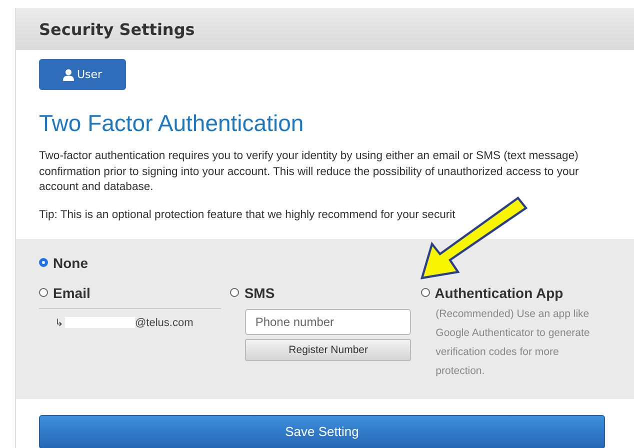  I want to click on option-description: (Recommended) Use an app like Google Authenticator to generate verification codes for more protection., so click(513, 342).